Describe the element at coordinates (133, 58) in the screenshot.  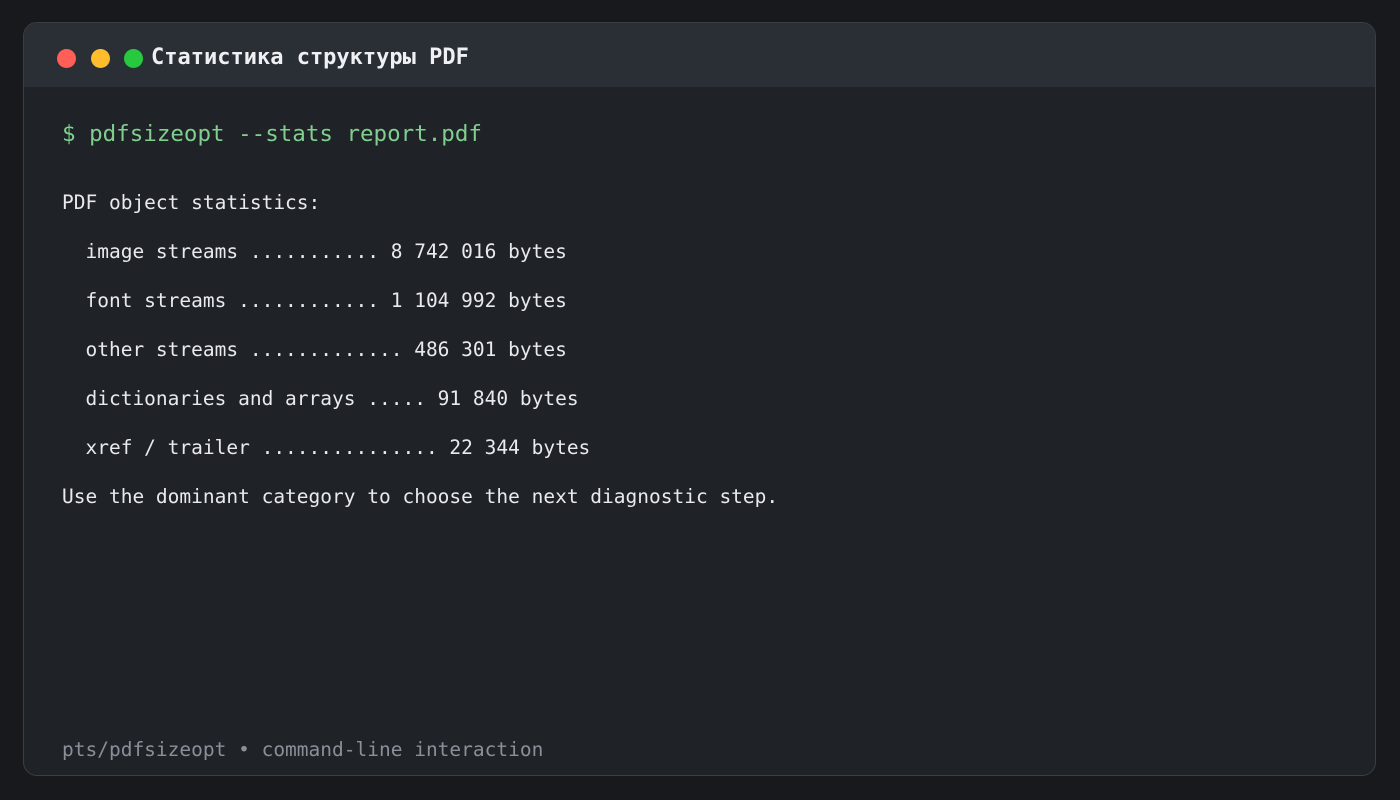
I see `maximize-window-button` at that location.